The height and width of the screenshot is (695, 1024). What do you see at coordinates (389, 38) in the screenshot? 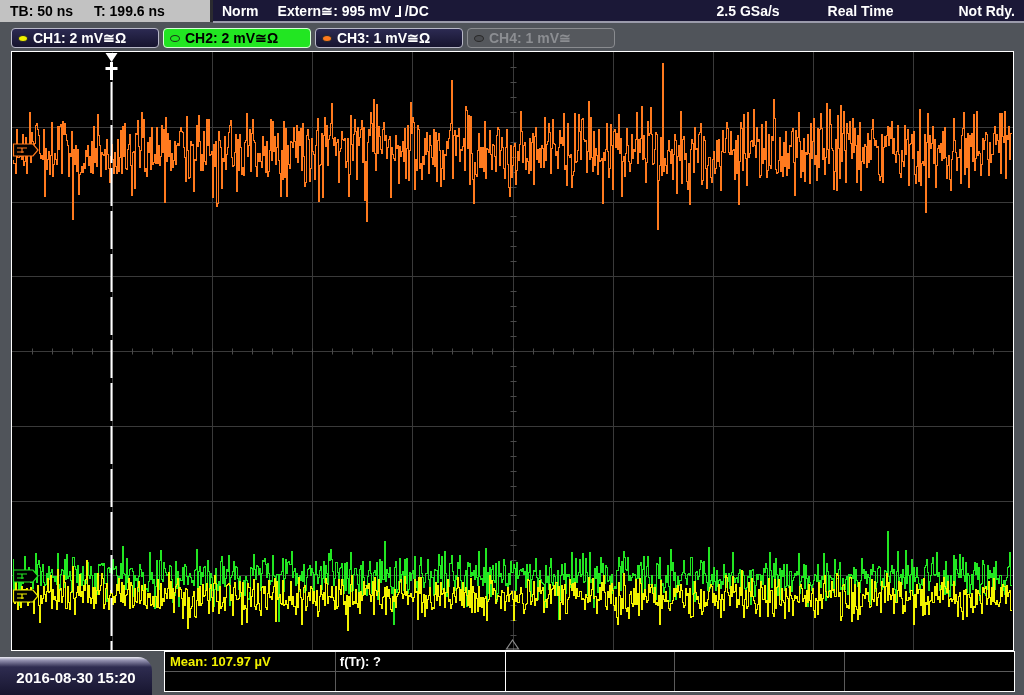
I see `channel-button: CH3: 1 mV≅Ω` at bounding box center [389, 38].